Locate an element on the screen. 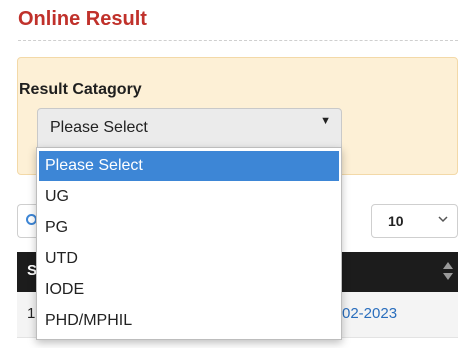  option-pg: PG is located at coordinates (189, 228).